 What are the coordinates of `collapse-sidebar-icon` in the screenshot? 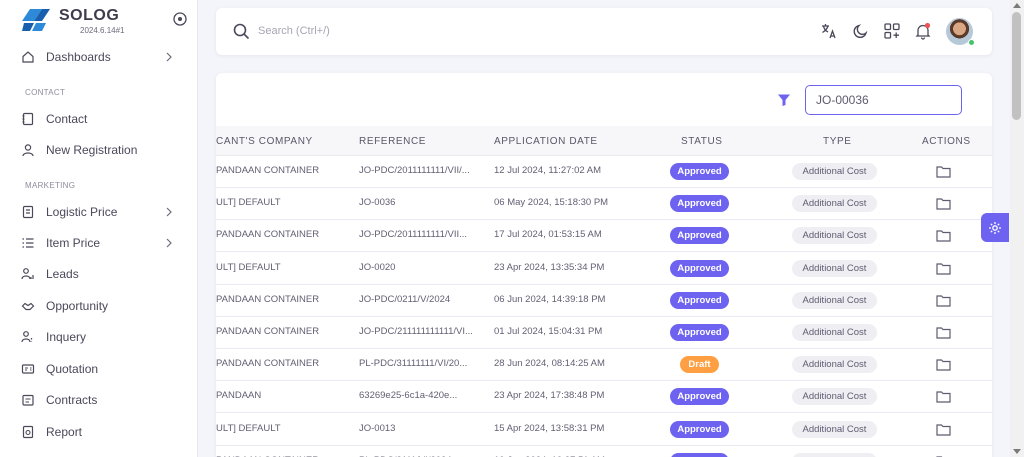 It's located at (180, 19).